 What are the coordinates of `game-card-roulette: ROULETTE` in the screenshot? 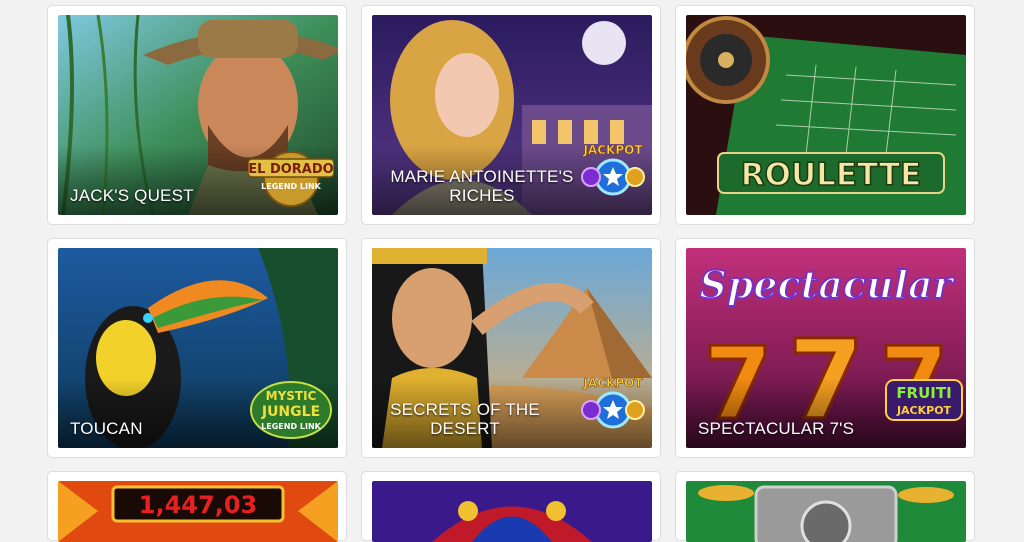 It's located at (825, 115).